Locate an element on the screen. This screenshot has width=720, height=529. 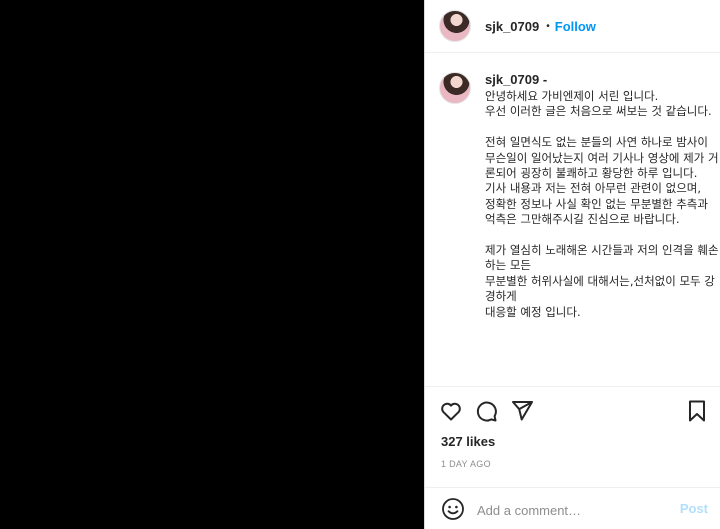
caption-username: sjk_0709 - is located at coordinates (602, 80).